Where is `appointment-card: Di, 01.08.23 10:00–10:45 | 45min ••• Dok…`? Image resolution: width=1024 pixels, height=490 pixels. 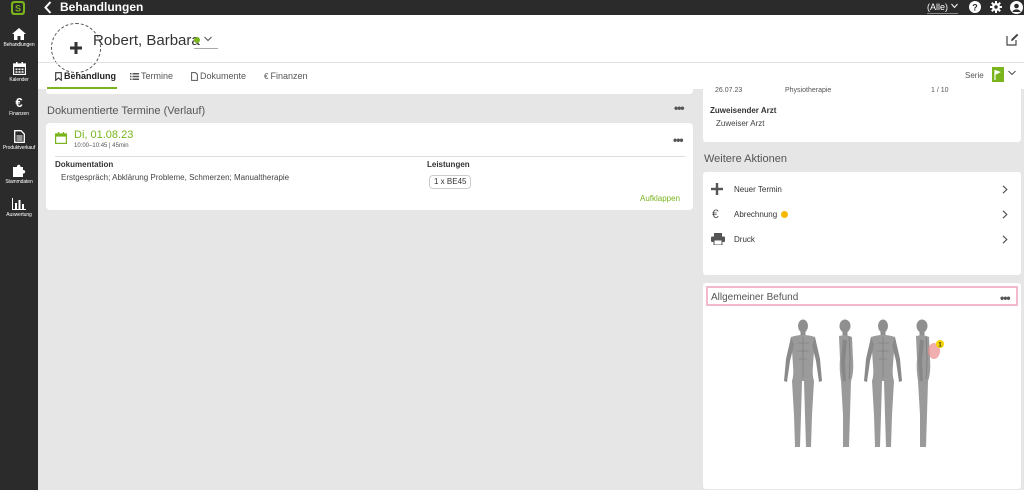
appointment-card: Di, 01.08.23 10:00–10:45 | 45min ••• Dok… is located at coordinates (369, 166).